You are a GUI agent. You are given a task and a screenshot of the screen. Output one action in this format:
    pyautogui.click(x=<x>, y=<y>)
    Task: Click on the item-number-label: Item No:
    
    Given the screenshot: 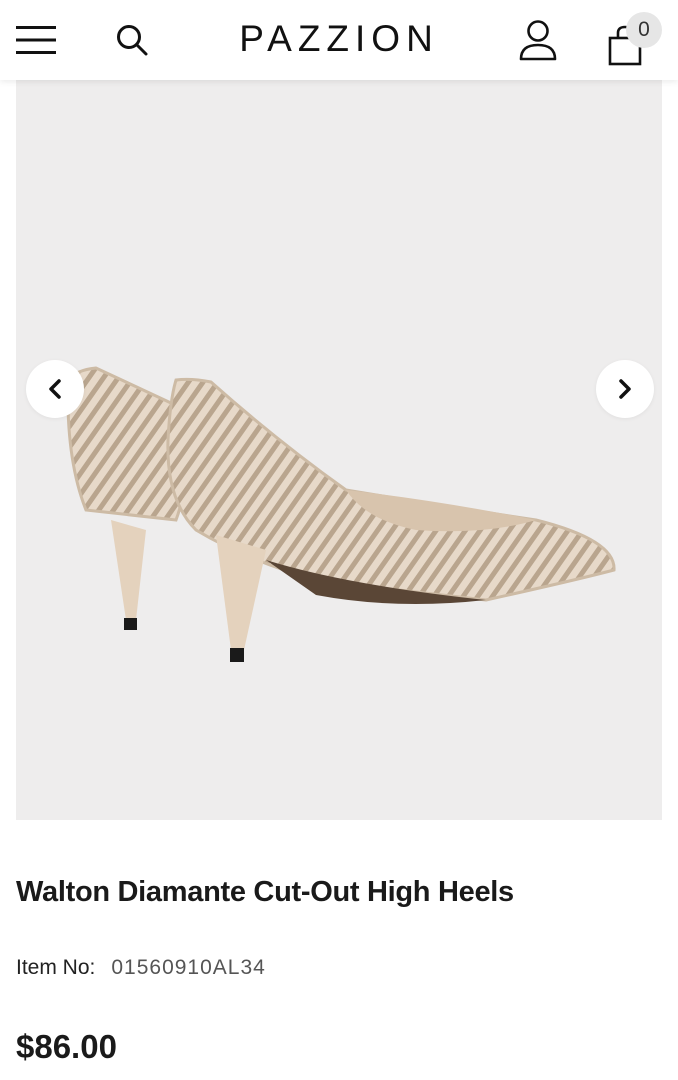 What is the action you would take?
    pyautogui.click(x=56, y=967)
    